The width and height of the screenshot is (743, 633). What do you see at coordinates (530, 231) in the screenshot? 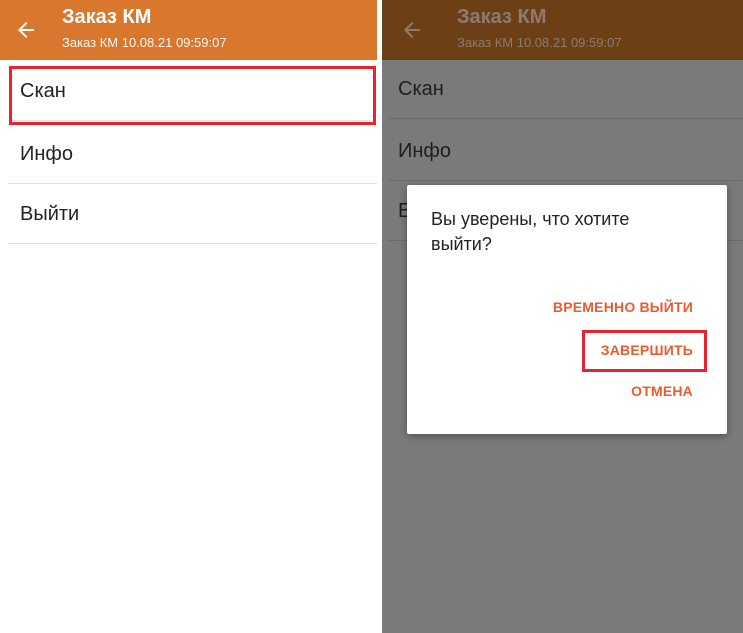
I see `dialog-message: Вы уверены, что хотите выйти?` at bounding box center [530, 231].